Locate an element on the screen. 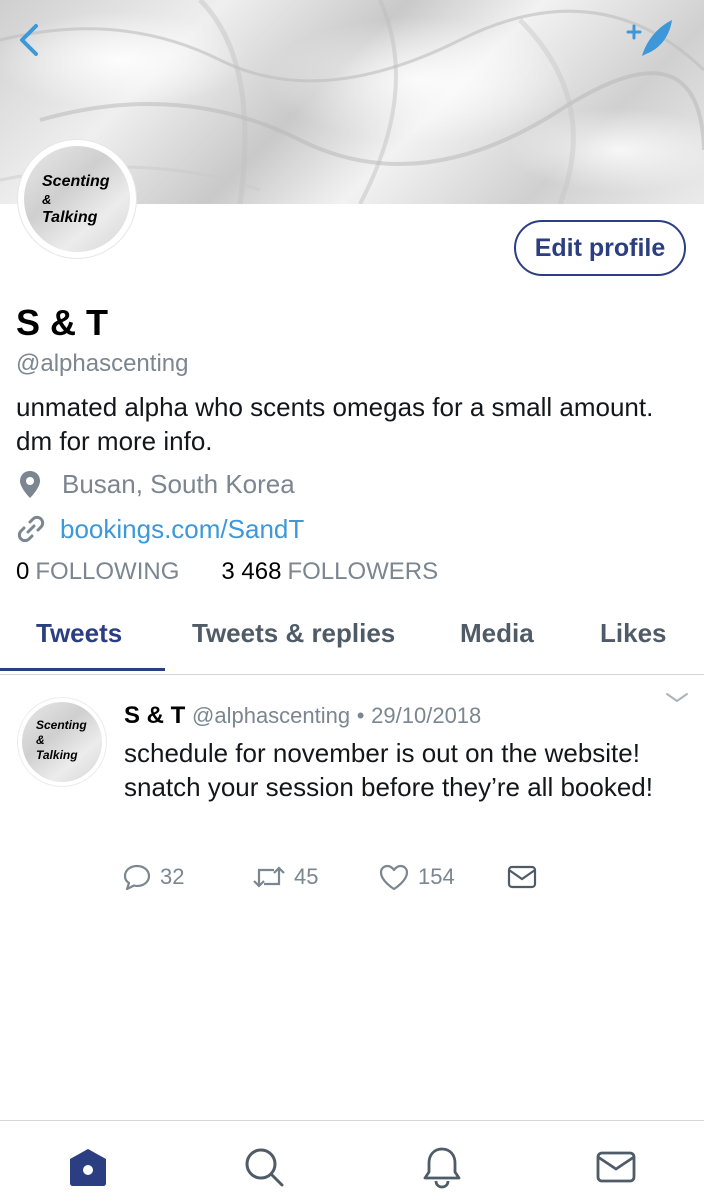  tweet-author-handle: @alphascenting is located at coordinates (271, 715).